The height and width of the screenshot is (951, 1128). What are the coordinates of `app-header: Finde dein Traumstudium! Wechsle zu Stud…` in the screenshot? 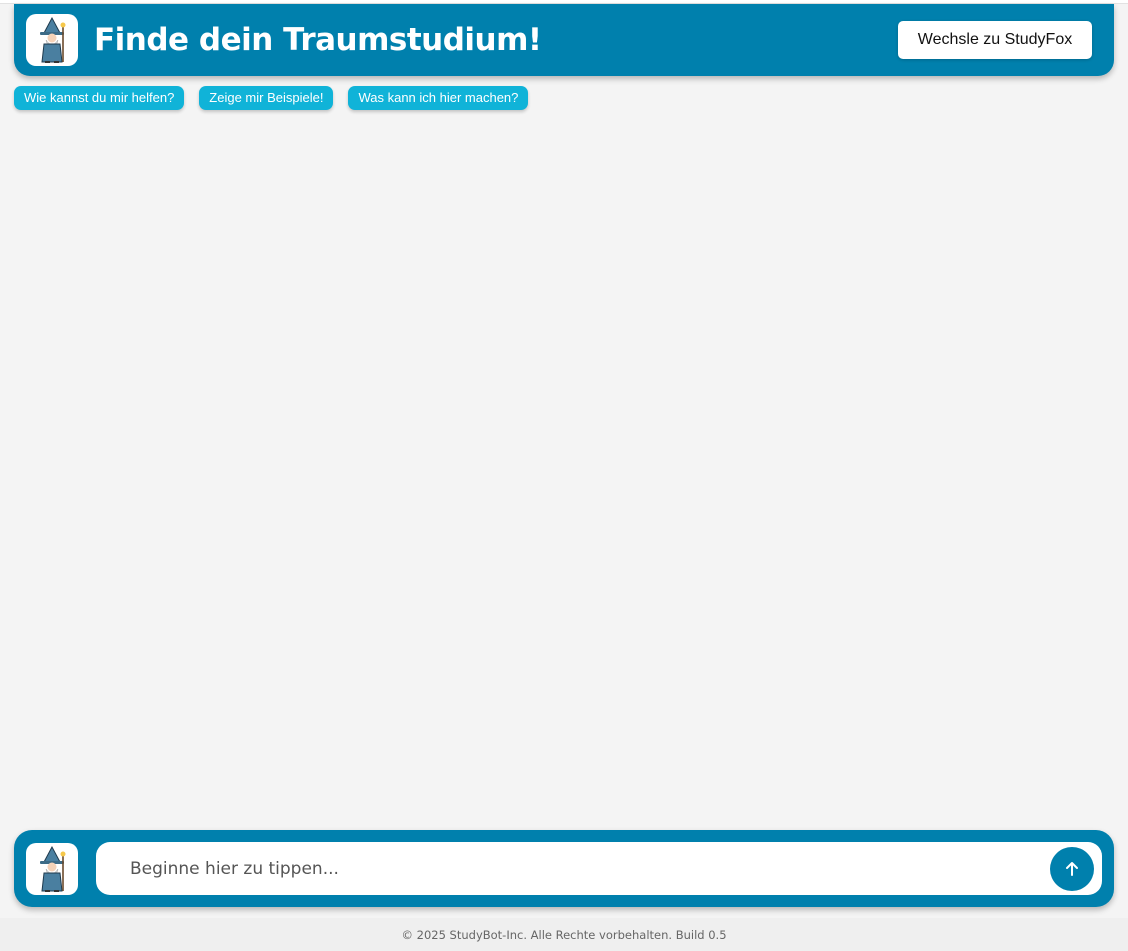 It's located at (564, 40).